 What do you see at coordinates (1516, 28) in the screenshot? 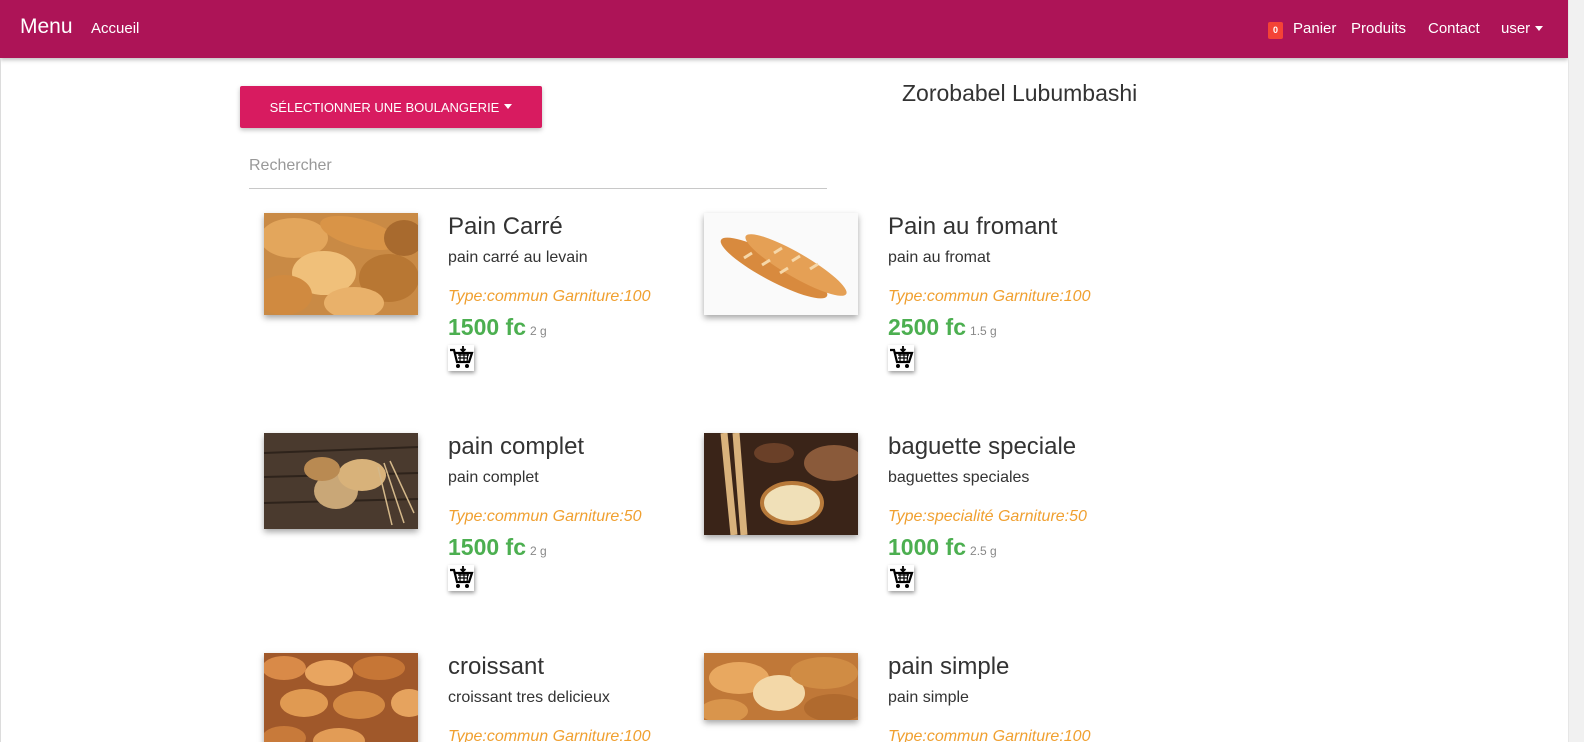
I see `user-label: user` at bounding box center [1516, 28].